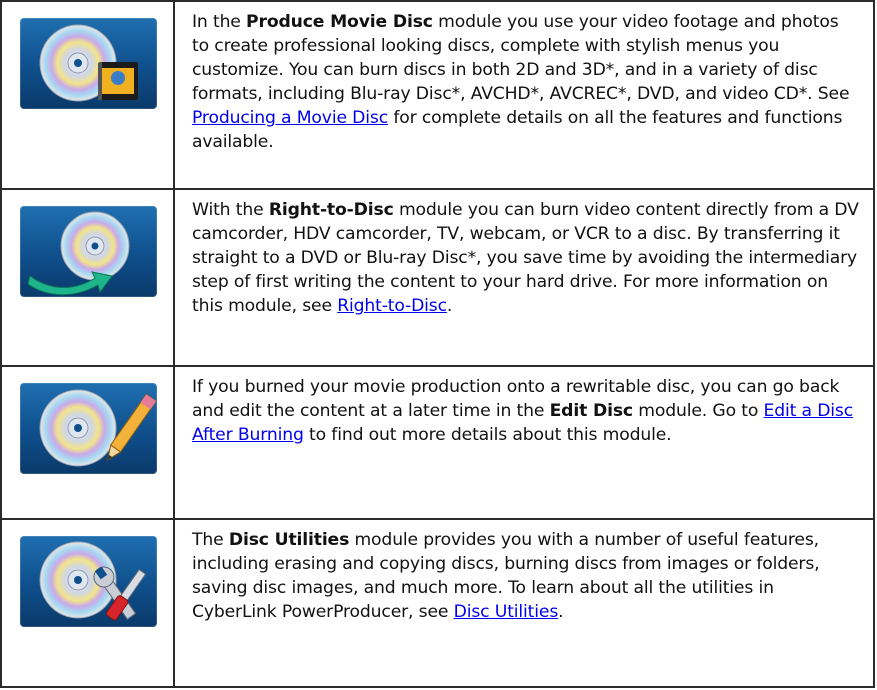 Image resolution: width=877 pixels, height=690 pixels. I want to click on text-part: module. Go to, so click(698, 411).